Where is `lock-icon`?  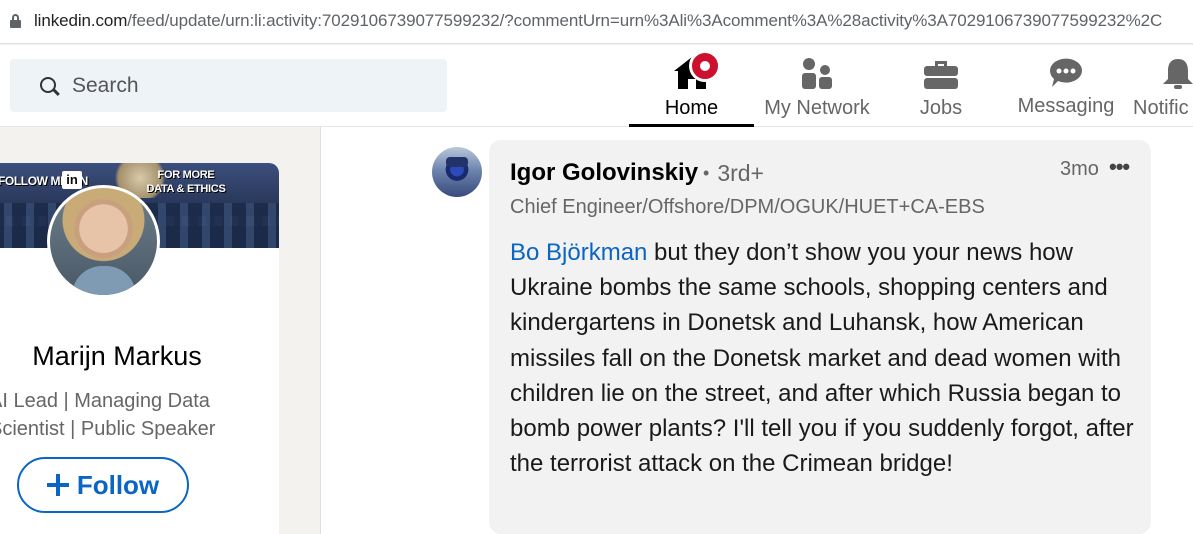 lock-icon is located at coordinates (15, 21).